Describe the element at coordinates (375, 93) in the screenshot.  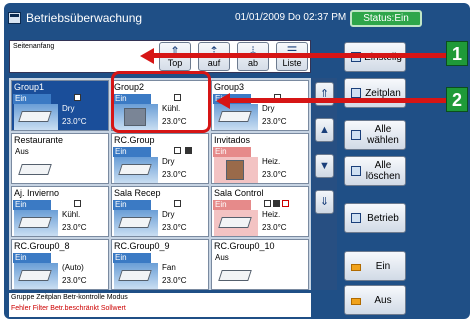
I see `schedule-button: Zeitplan` at that location.